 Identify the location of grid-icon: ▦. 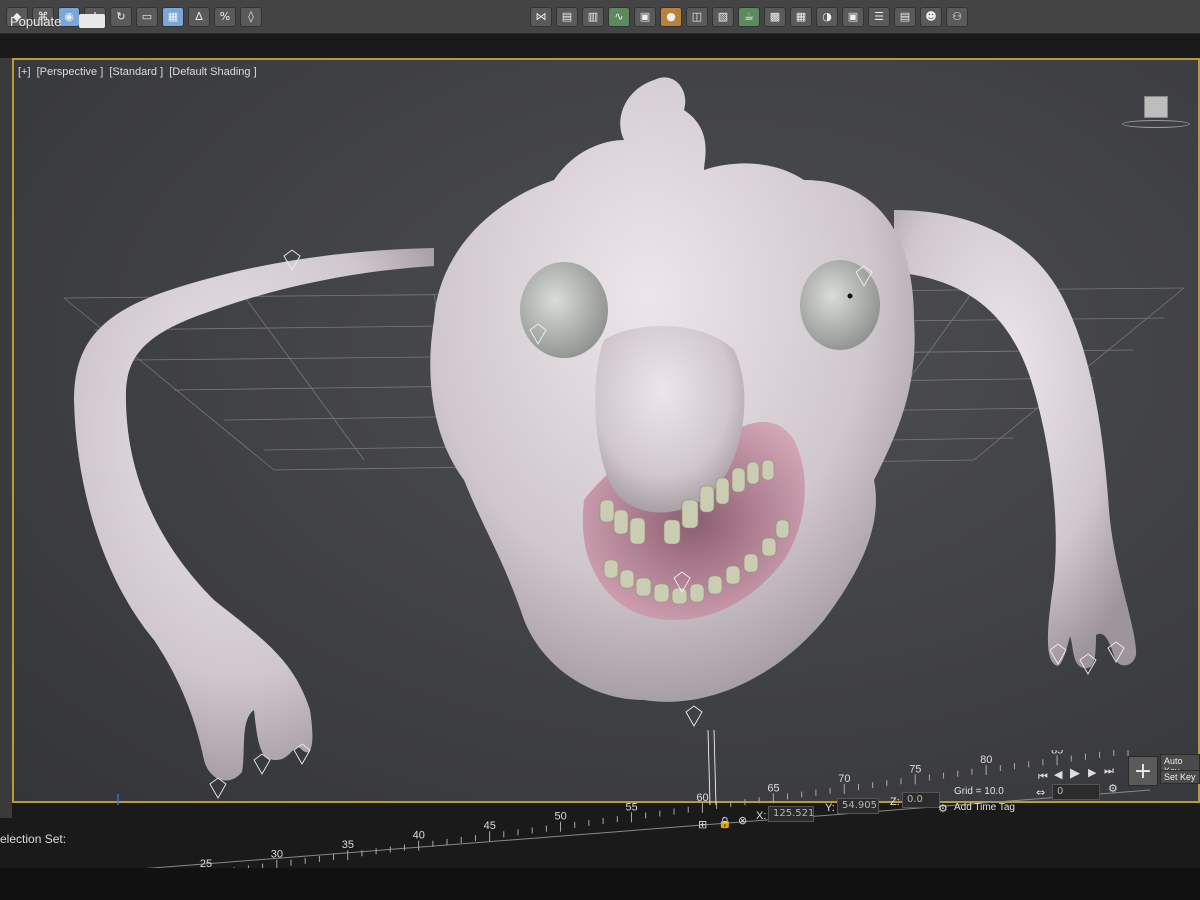
(801, 16).